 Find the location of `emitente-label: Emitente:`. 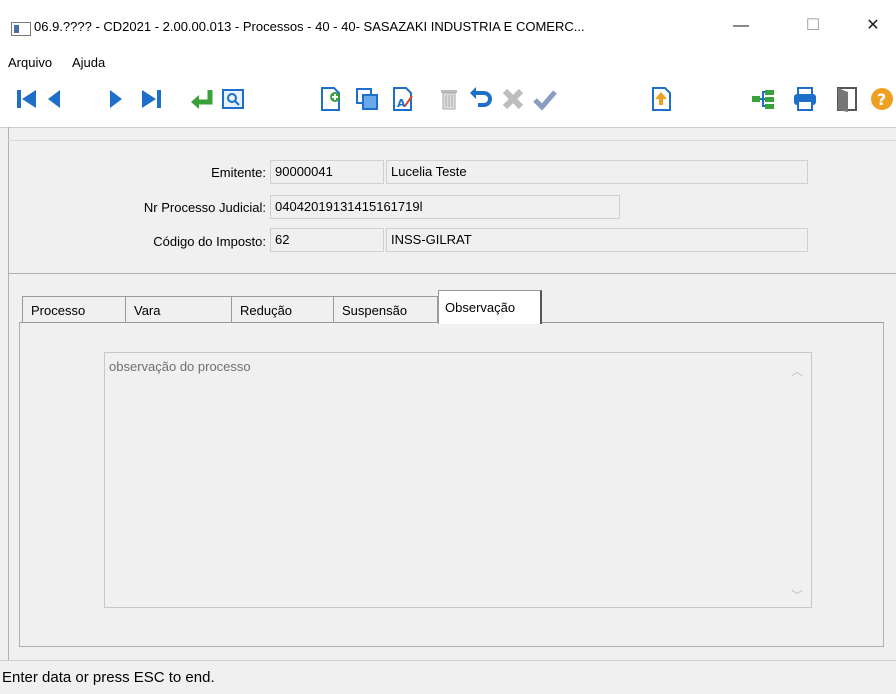

emitente-label: Emitente: is located at coordinates (238, 172).